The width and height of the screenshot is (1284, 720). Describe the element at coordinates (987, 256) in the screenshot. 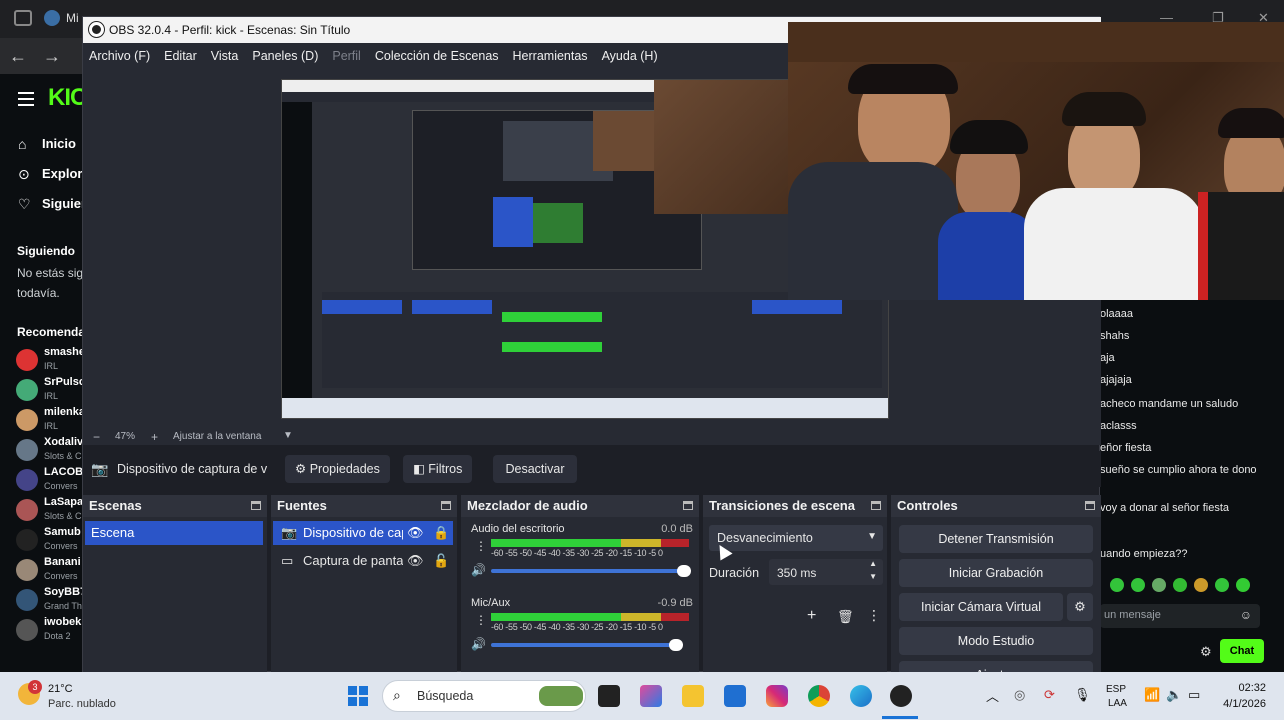

I see `person-2-shirt` at that location.